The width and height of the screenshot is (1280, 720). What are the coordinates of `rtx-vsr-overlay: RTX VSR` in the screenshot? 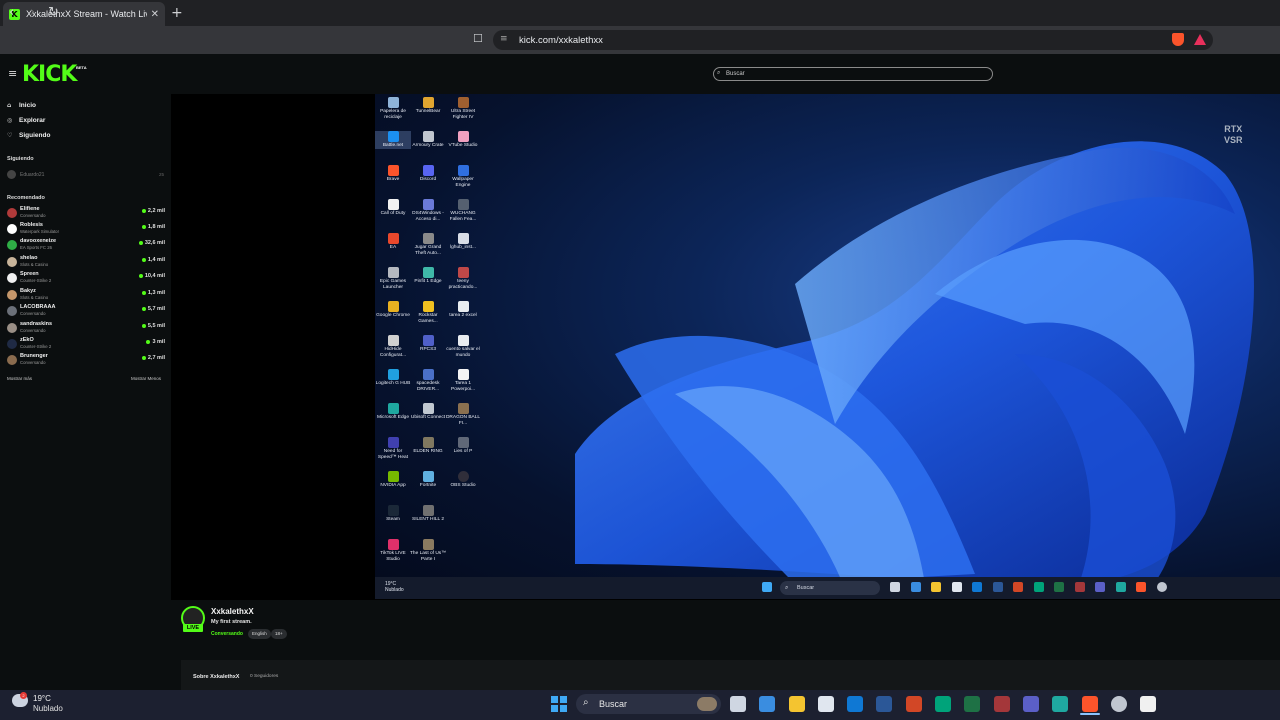 It's located at (1233, 135).